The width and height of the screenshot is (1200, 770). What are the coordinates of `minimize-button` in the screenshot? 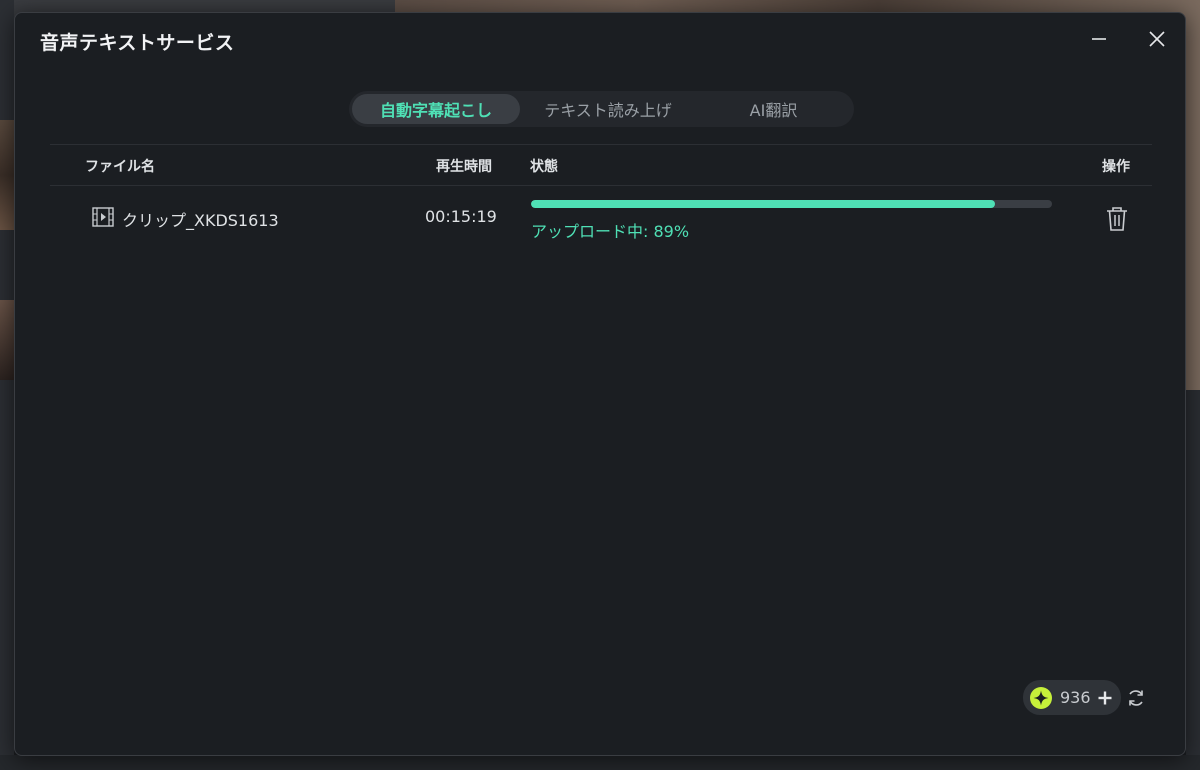 It's located at (1099, 39).